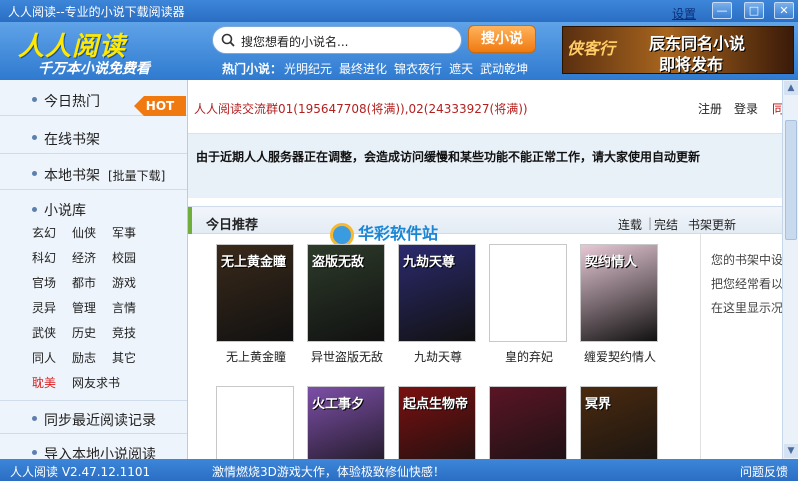 The width and height of the screenshot is (798, 481). I want to click on category-link: 仙侠, so click(84, 232).